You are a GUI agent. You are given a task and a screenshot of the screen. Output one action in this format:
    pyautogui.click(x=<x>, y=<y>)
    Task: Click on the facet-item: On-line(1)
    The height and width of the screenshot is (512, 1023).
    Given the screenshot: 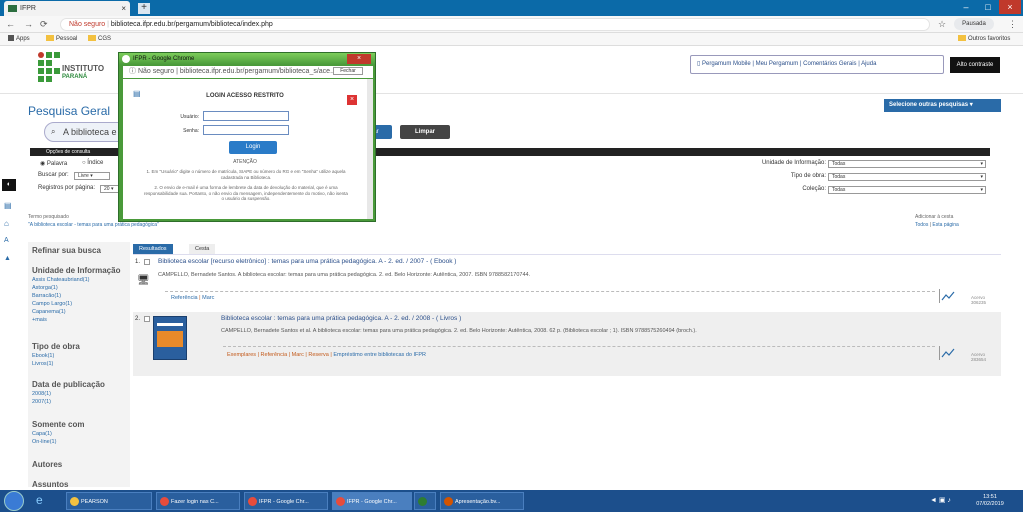 What is the action you would take?
    pyautogui.click(x=44, y=442)
    